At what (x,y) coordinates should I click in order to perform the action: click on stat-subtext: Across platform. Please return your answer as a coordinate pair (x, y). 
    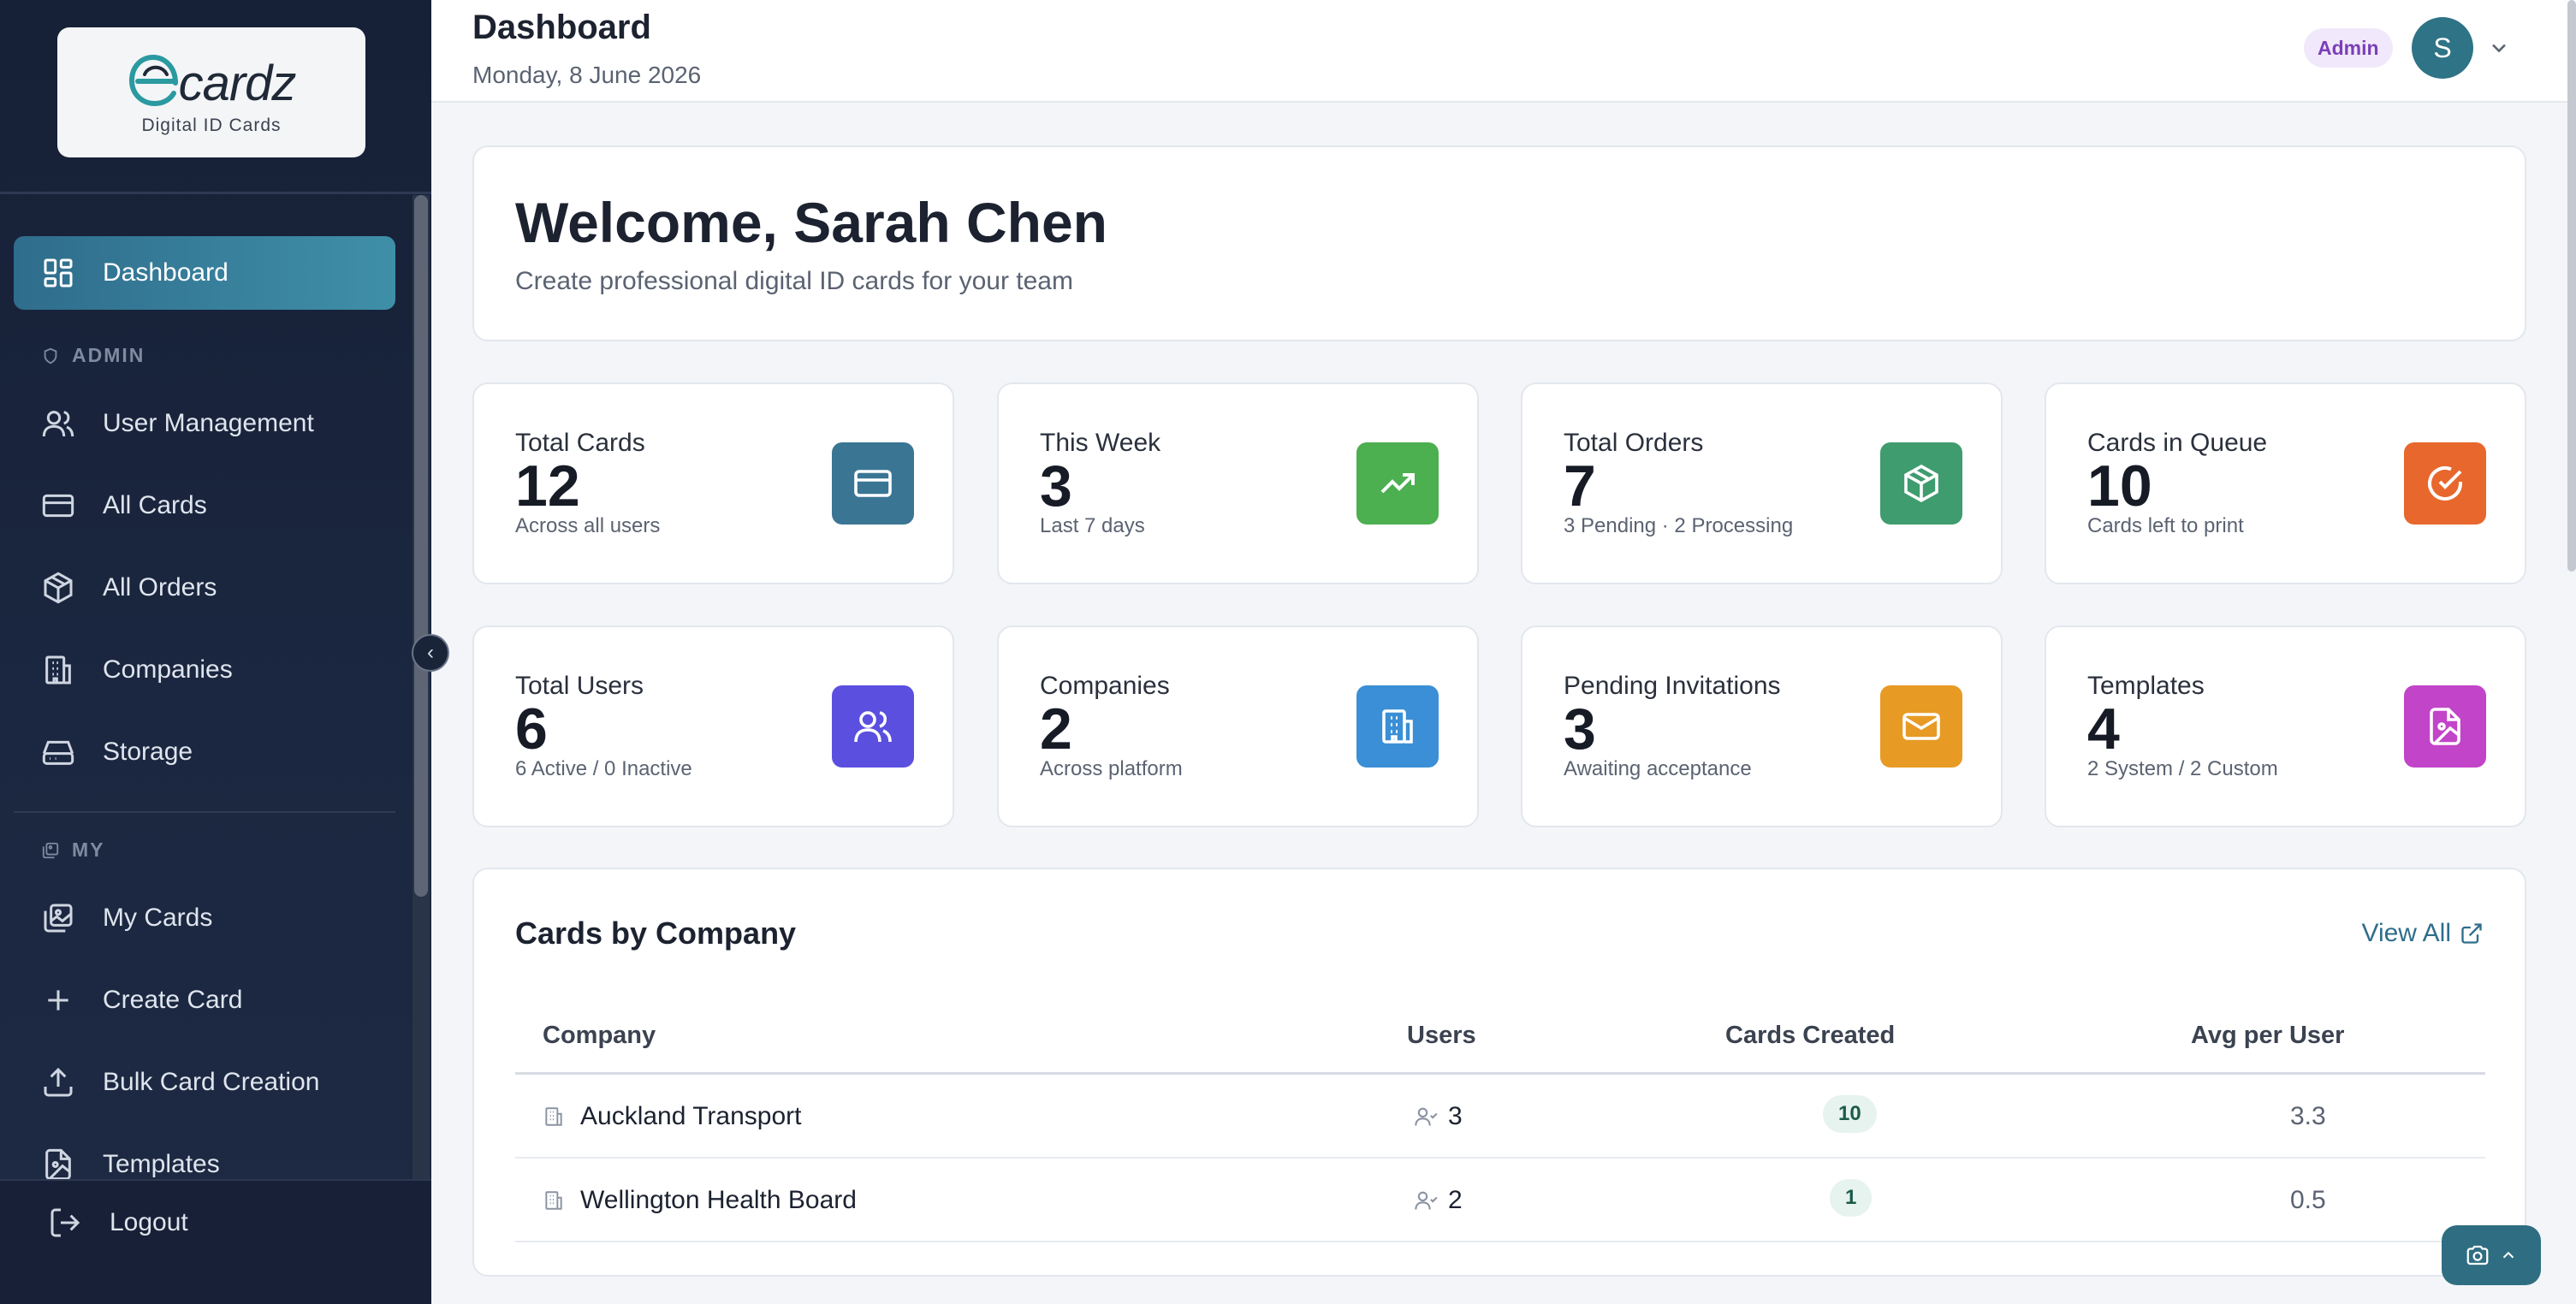
    Looking at the image, I should click on (1111, 768).